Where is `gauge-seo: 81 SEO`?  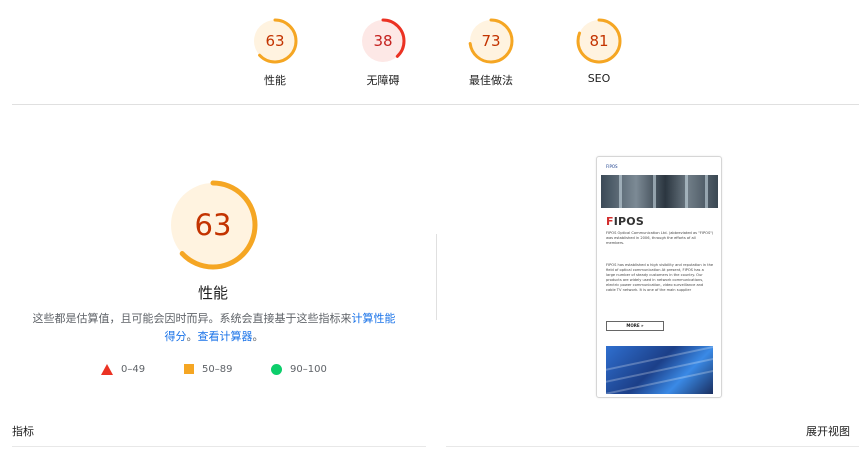
gauge-seo: 81 SEO is located at coordinates (599, 51).